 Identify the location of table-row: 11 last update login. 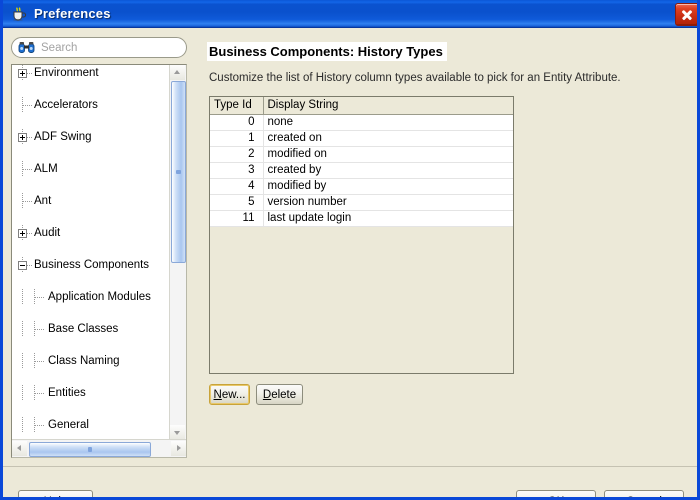
(361, 218).